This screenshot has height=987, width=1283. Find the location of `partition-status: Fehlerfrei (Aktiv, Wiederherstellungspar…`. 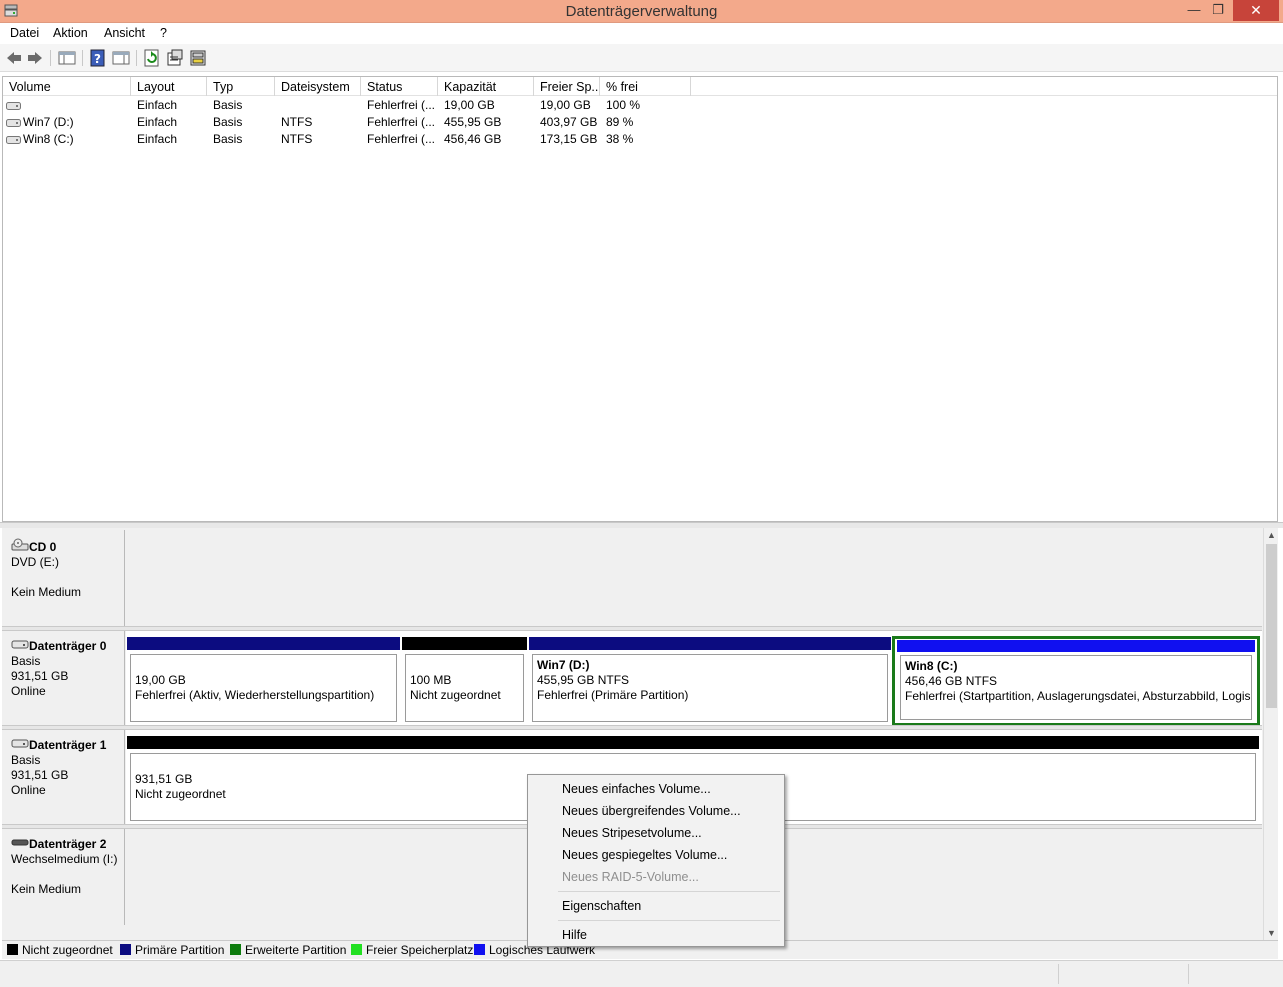

partition-status: Fehlerfrei (Aktiv, Wiederherstellungspar… is located at coordinates (255, 695).